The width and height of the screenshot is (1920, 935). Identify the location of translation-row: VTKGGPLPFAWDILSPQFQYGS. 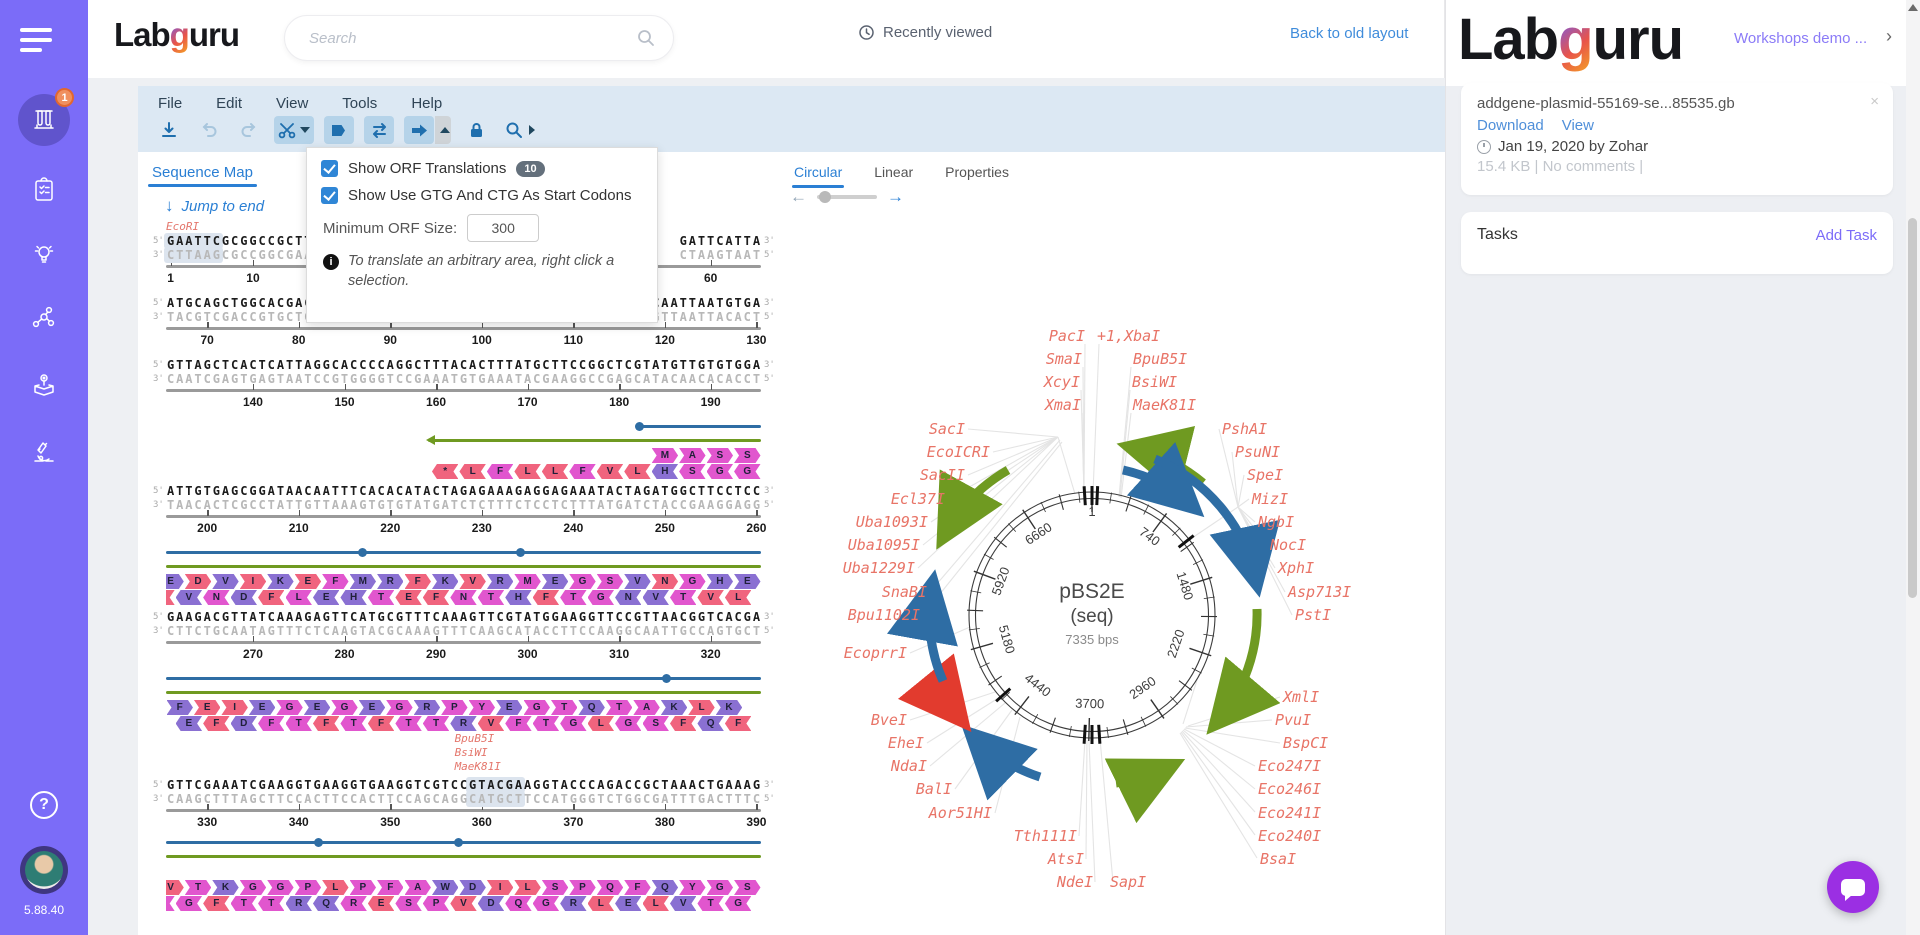
(463, 888).